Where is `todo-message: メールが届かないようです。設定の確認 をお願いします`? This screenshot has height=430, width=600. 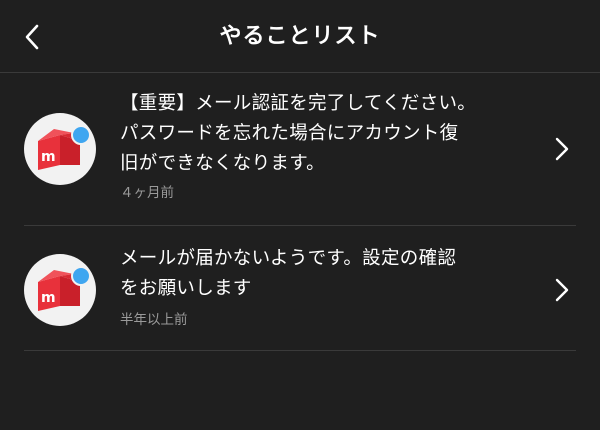
todo-message: メールが届かないようです。設定の確認 をお願いします is located at coordinates (288, 273).